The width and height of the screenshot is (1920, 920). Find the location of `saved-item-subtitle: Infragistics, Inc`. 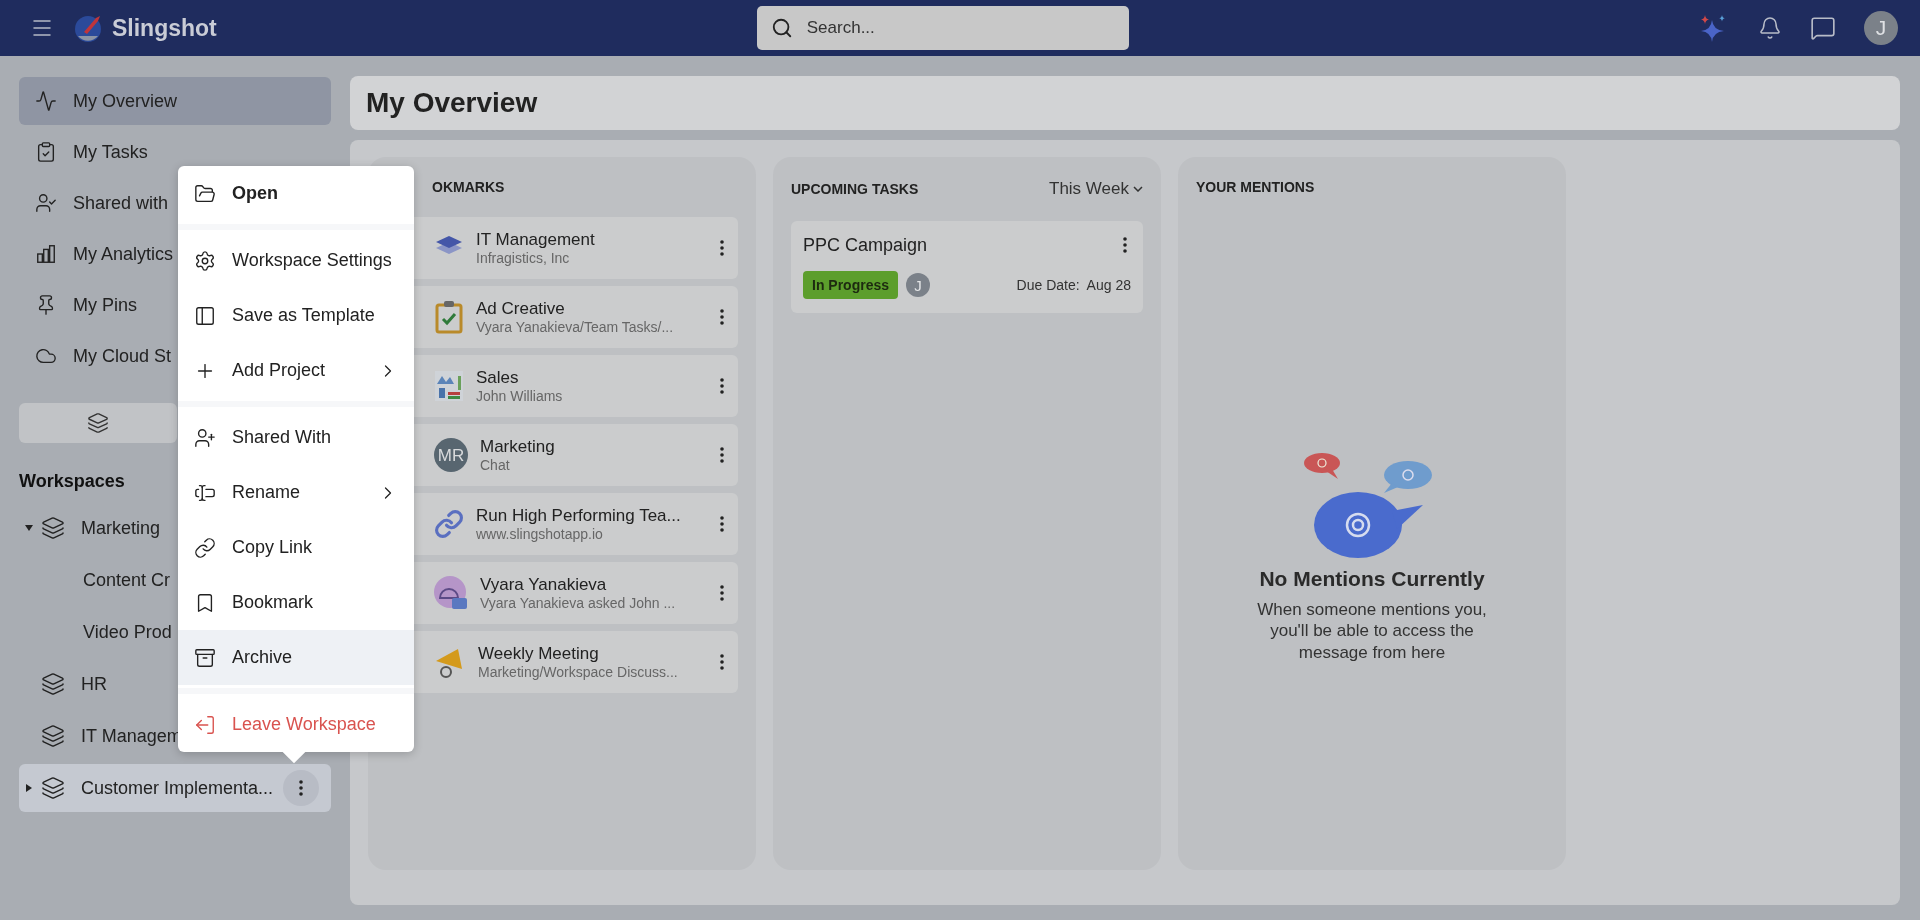

saved-item-subtitle: Infragistics, Inc is located at coordinates (523, 258).